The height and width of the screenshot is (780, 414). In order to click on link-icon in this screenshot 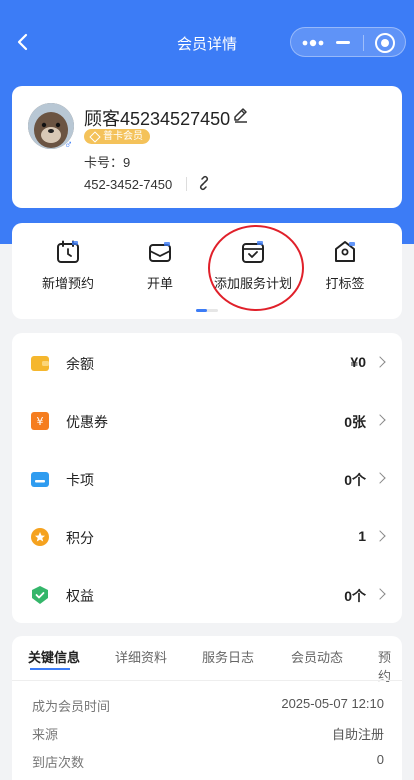, I will do `click(204, 183)`.